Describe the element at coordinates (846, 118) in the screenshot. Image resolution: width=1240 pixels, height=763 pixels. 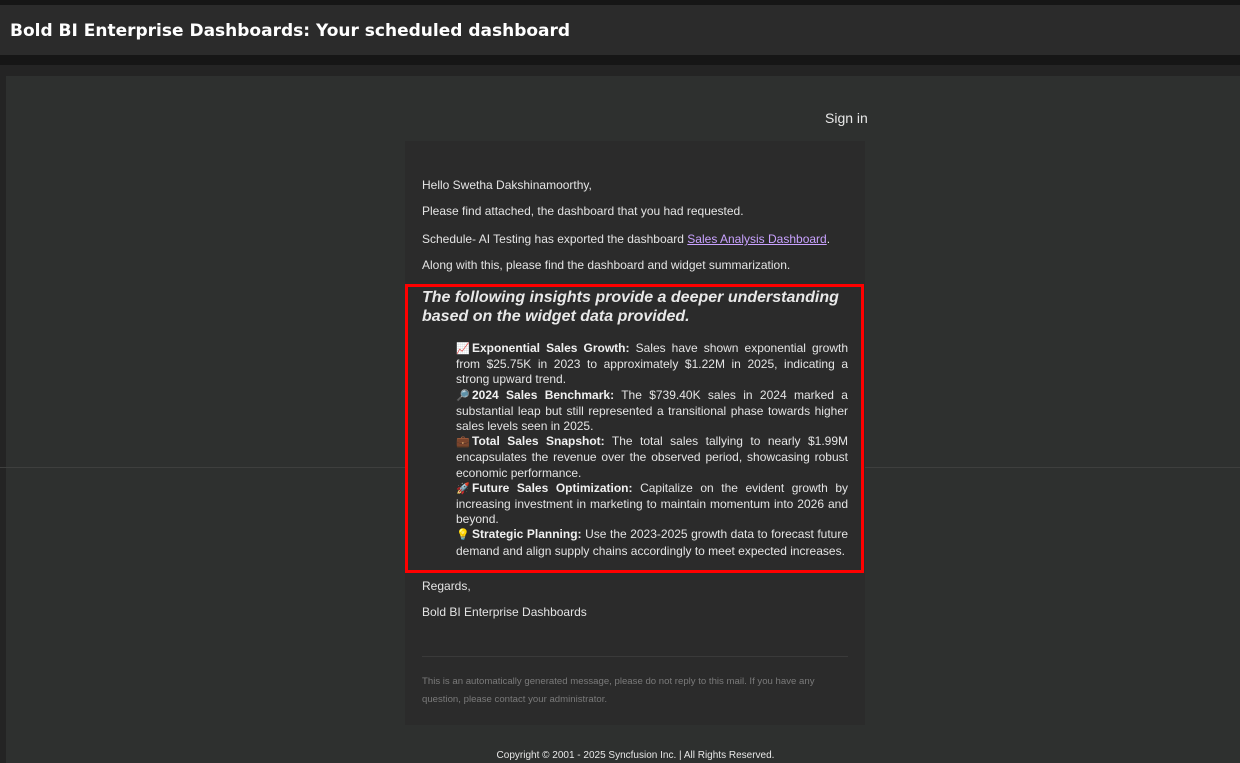
I see `sign-in-link: Sign in` at that location.